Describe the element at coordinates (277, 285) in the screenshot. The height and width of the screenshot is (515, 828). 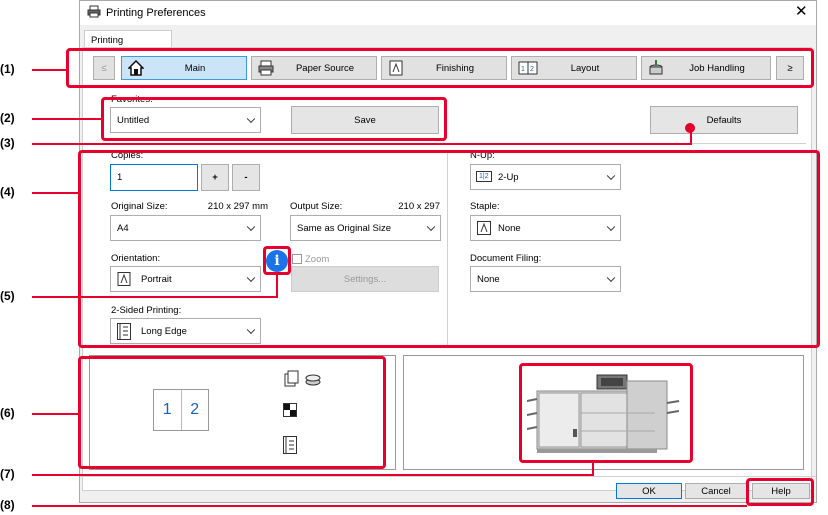
I see `leader-line-5-vertical` at that location.